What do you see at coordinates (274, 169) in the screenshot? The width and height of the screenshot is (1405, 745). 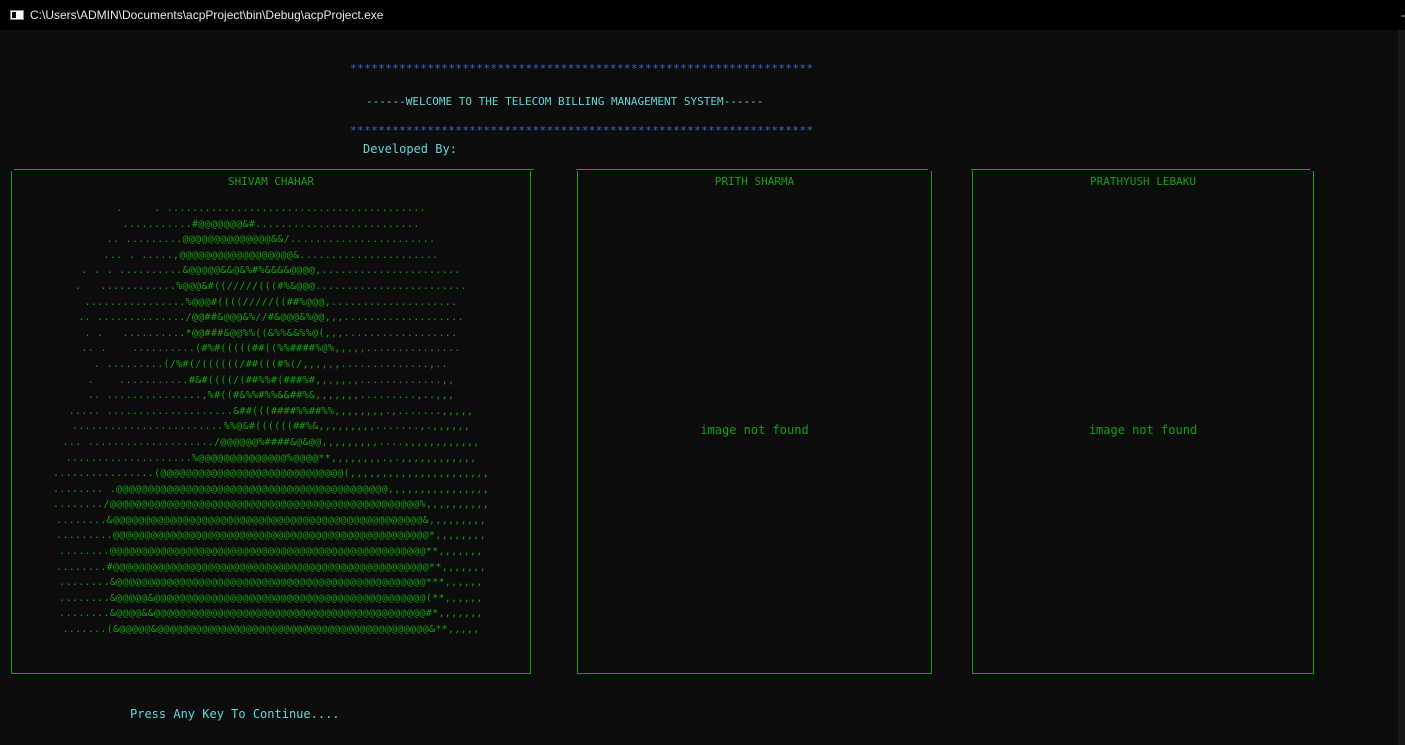 I see `panel-shivam-top-border` at bounding box center [274, 169].